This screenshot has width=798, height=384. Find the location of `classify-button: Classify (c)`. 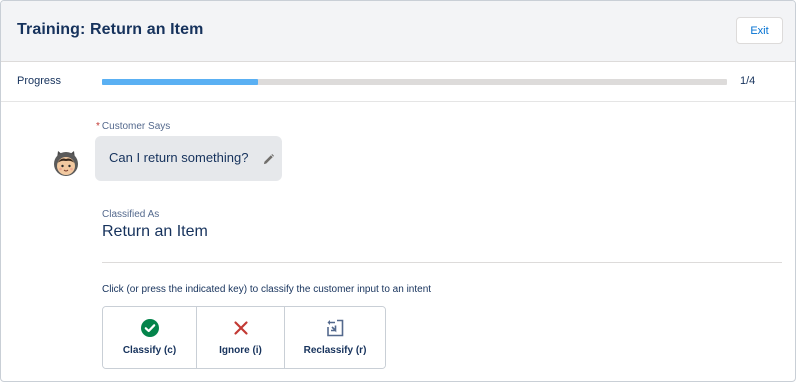

classify-button: Classify (c) is located at coordinates (149, 337).